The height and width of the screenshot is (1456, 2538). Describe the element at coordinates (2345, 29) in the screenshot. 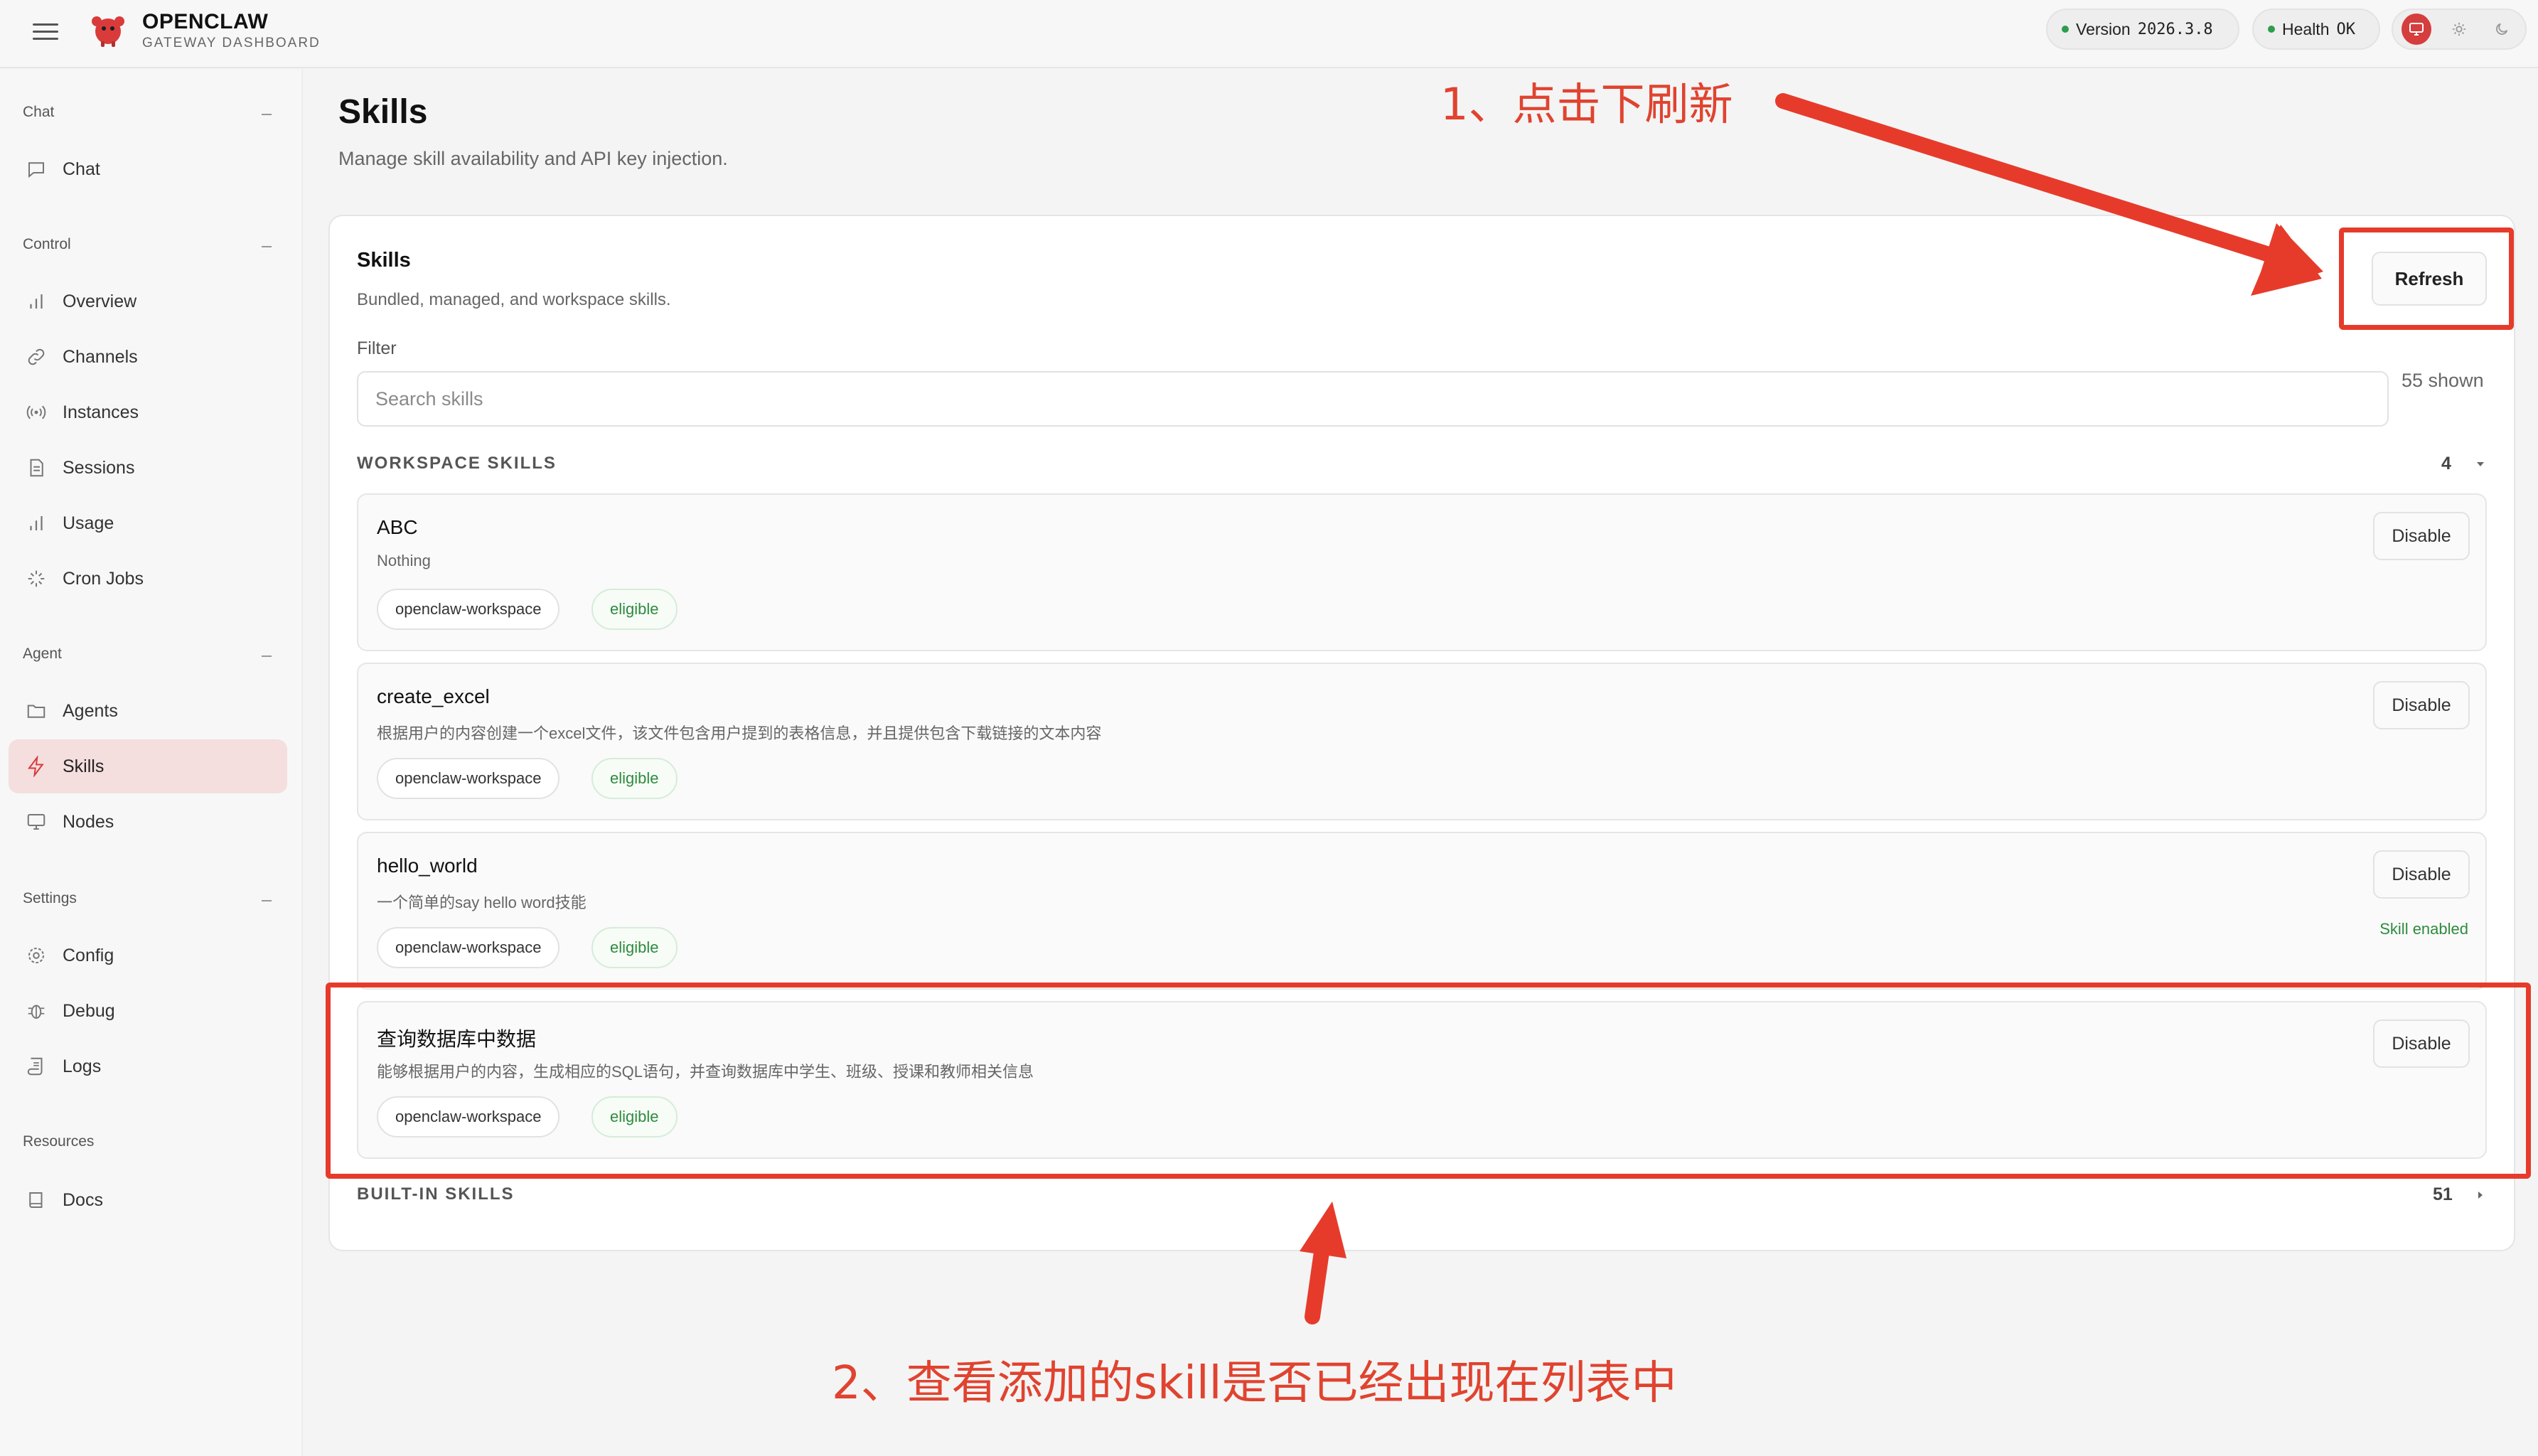

I see `health-value: OK` at that location.